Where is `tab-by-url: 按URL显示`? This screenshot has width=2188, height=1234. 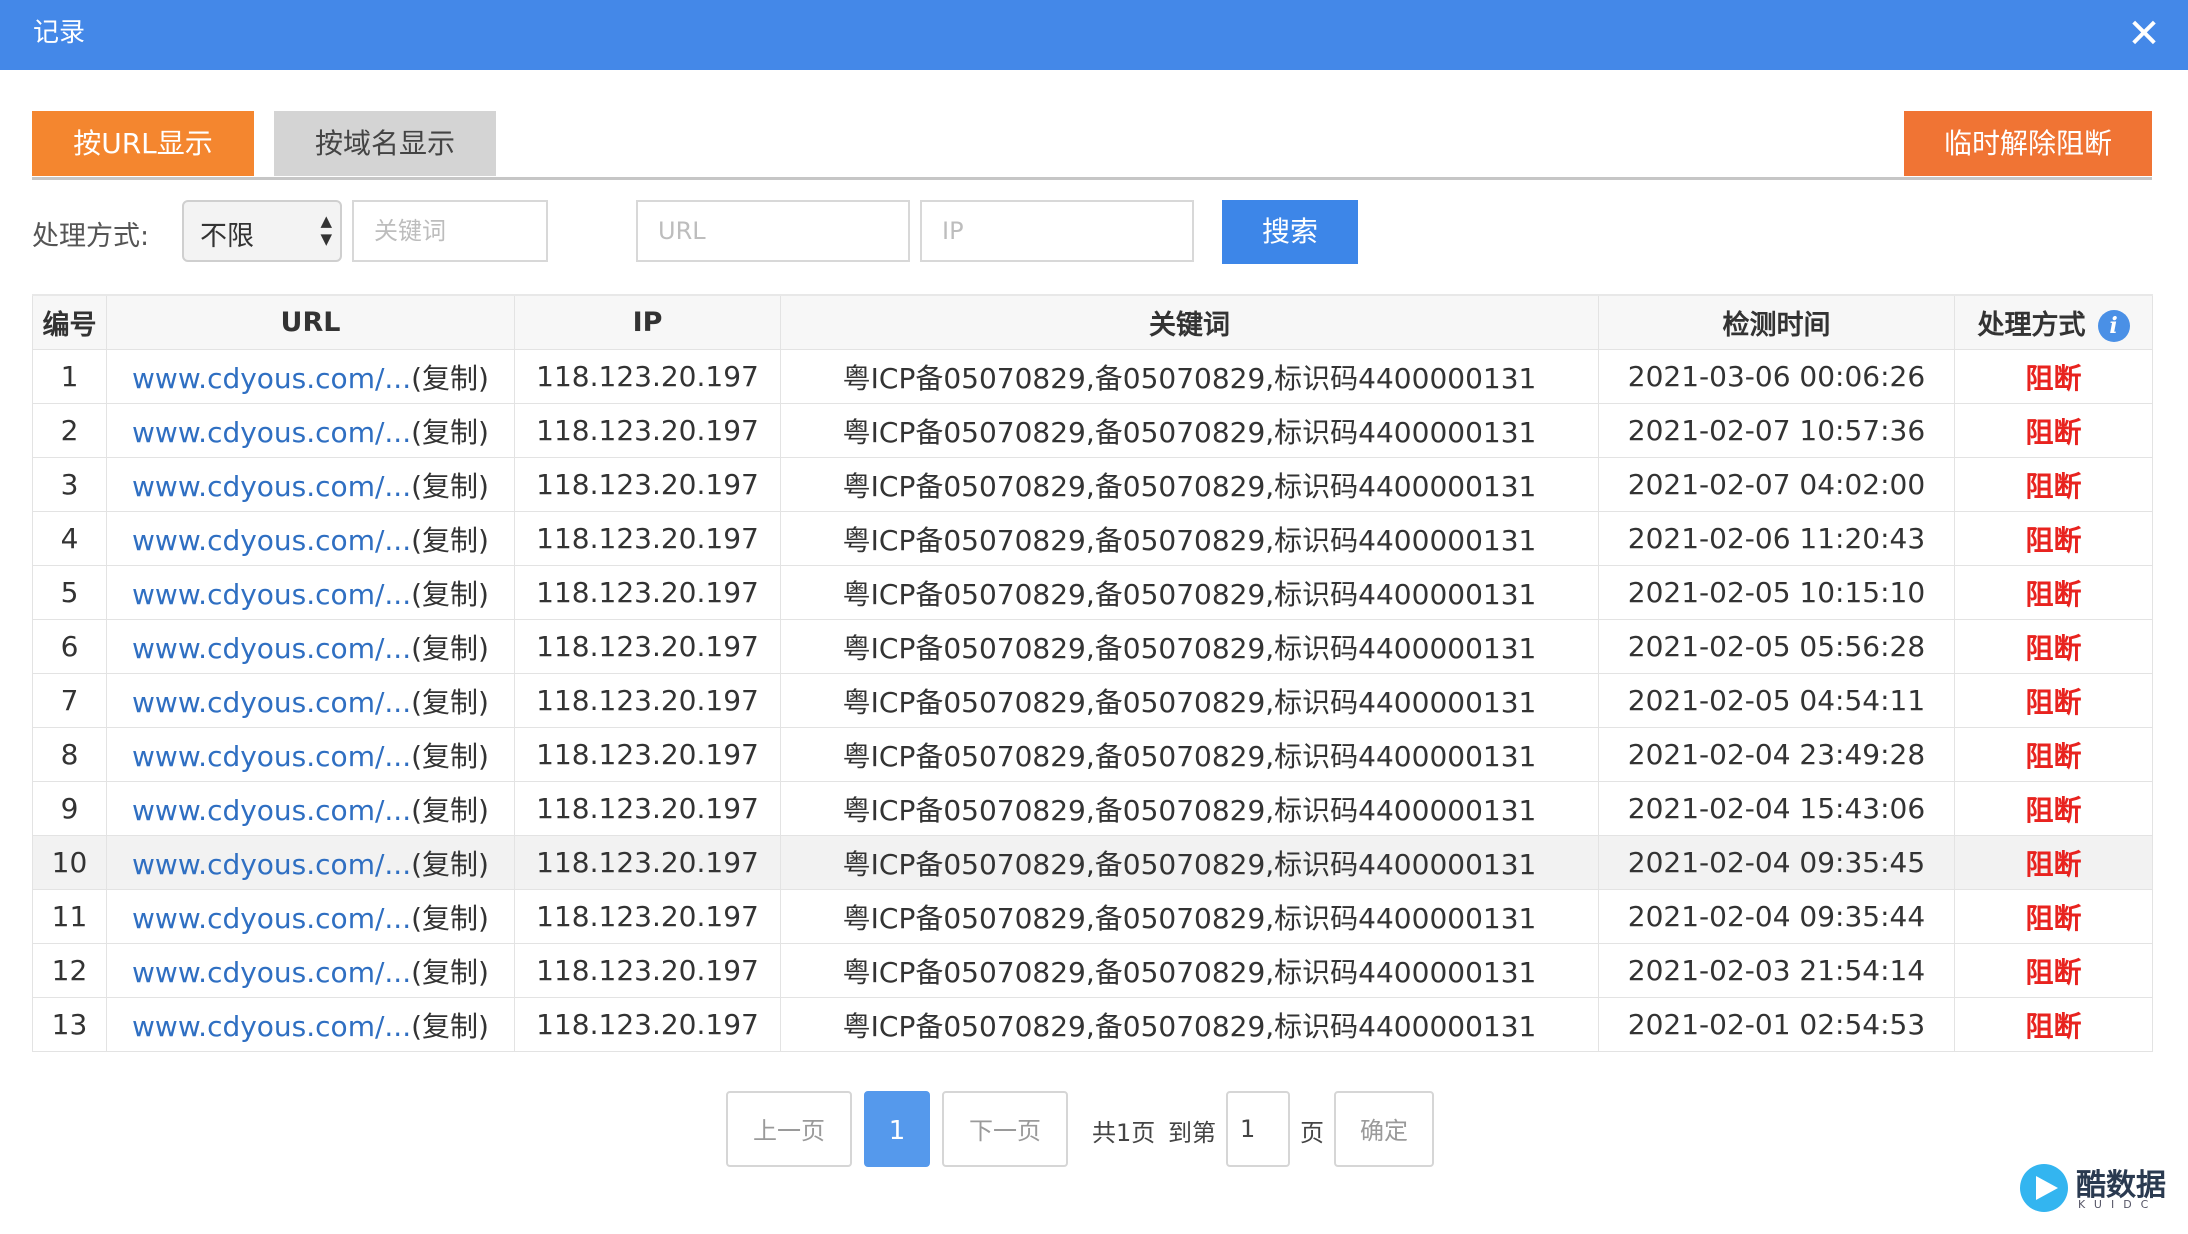
tab-by-url: 按URL显示 is located at coordinates (143, 143).